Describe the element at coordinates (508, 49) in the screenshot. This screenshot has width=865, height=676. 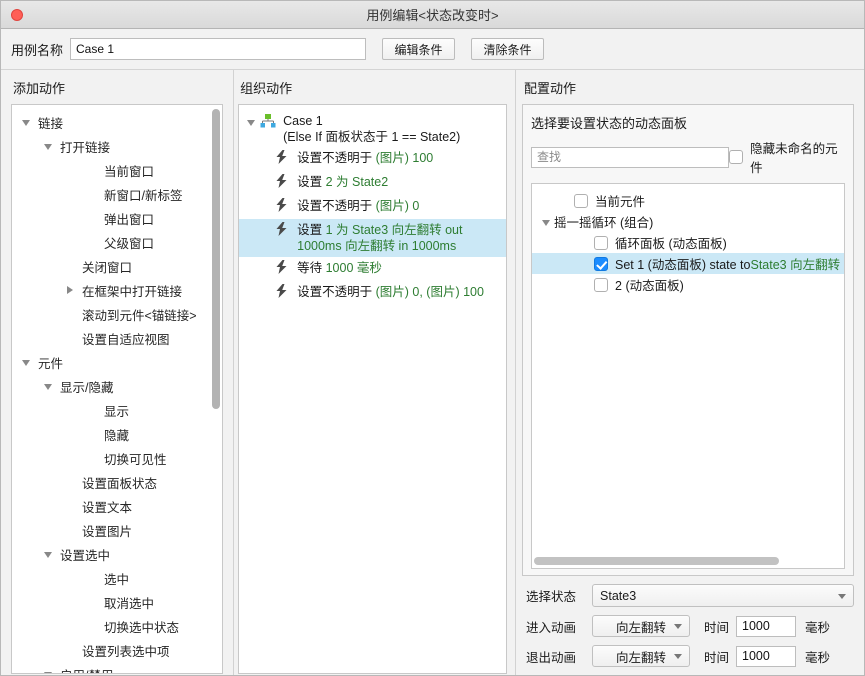
I see `clear-condition-button: 清除条件` at that location.